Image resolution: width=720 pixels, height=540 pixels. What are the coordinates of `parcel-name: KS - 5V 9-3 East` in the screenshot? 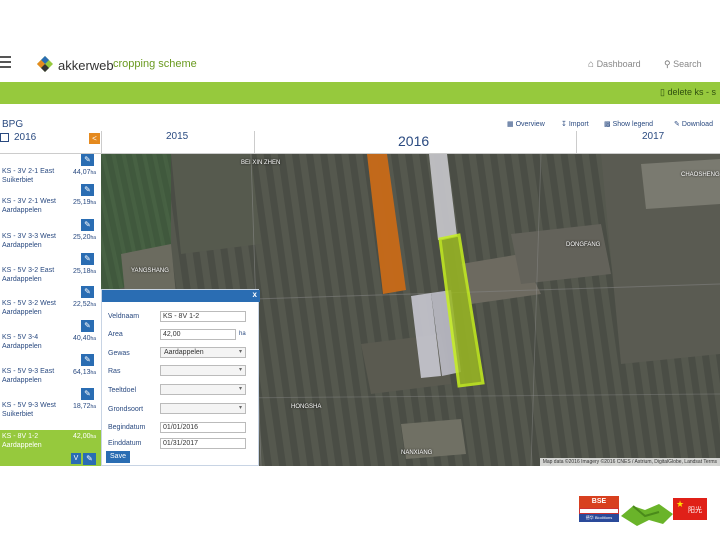 It's located at (28, 371).